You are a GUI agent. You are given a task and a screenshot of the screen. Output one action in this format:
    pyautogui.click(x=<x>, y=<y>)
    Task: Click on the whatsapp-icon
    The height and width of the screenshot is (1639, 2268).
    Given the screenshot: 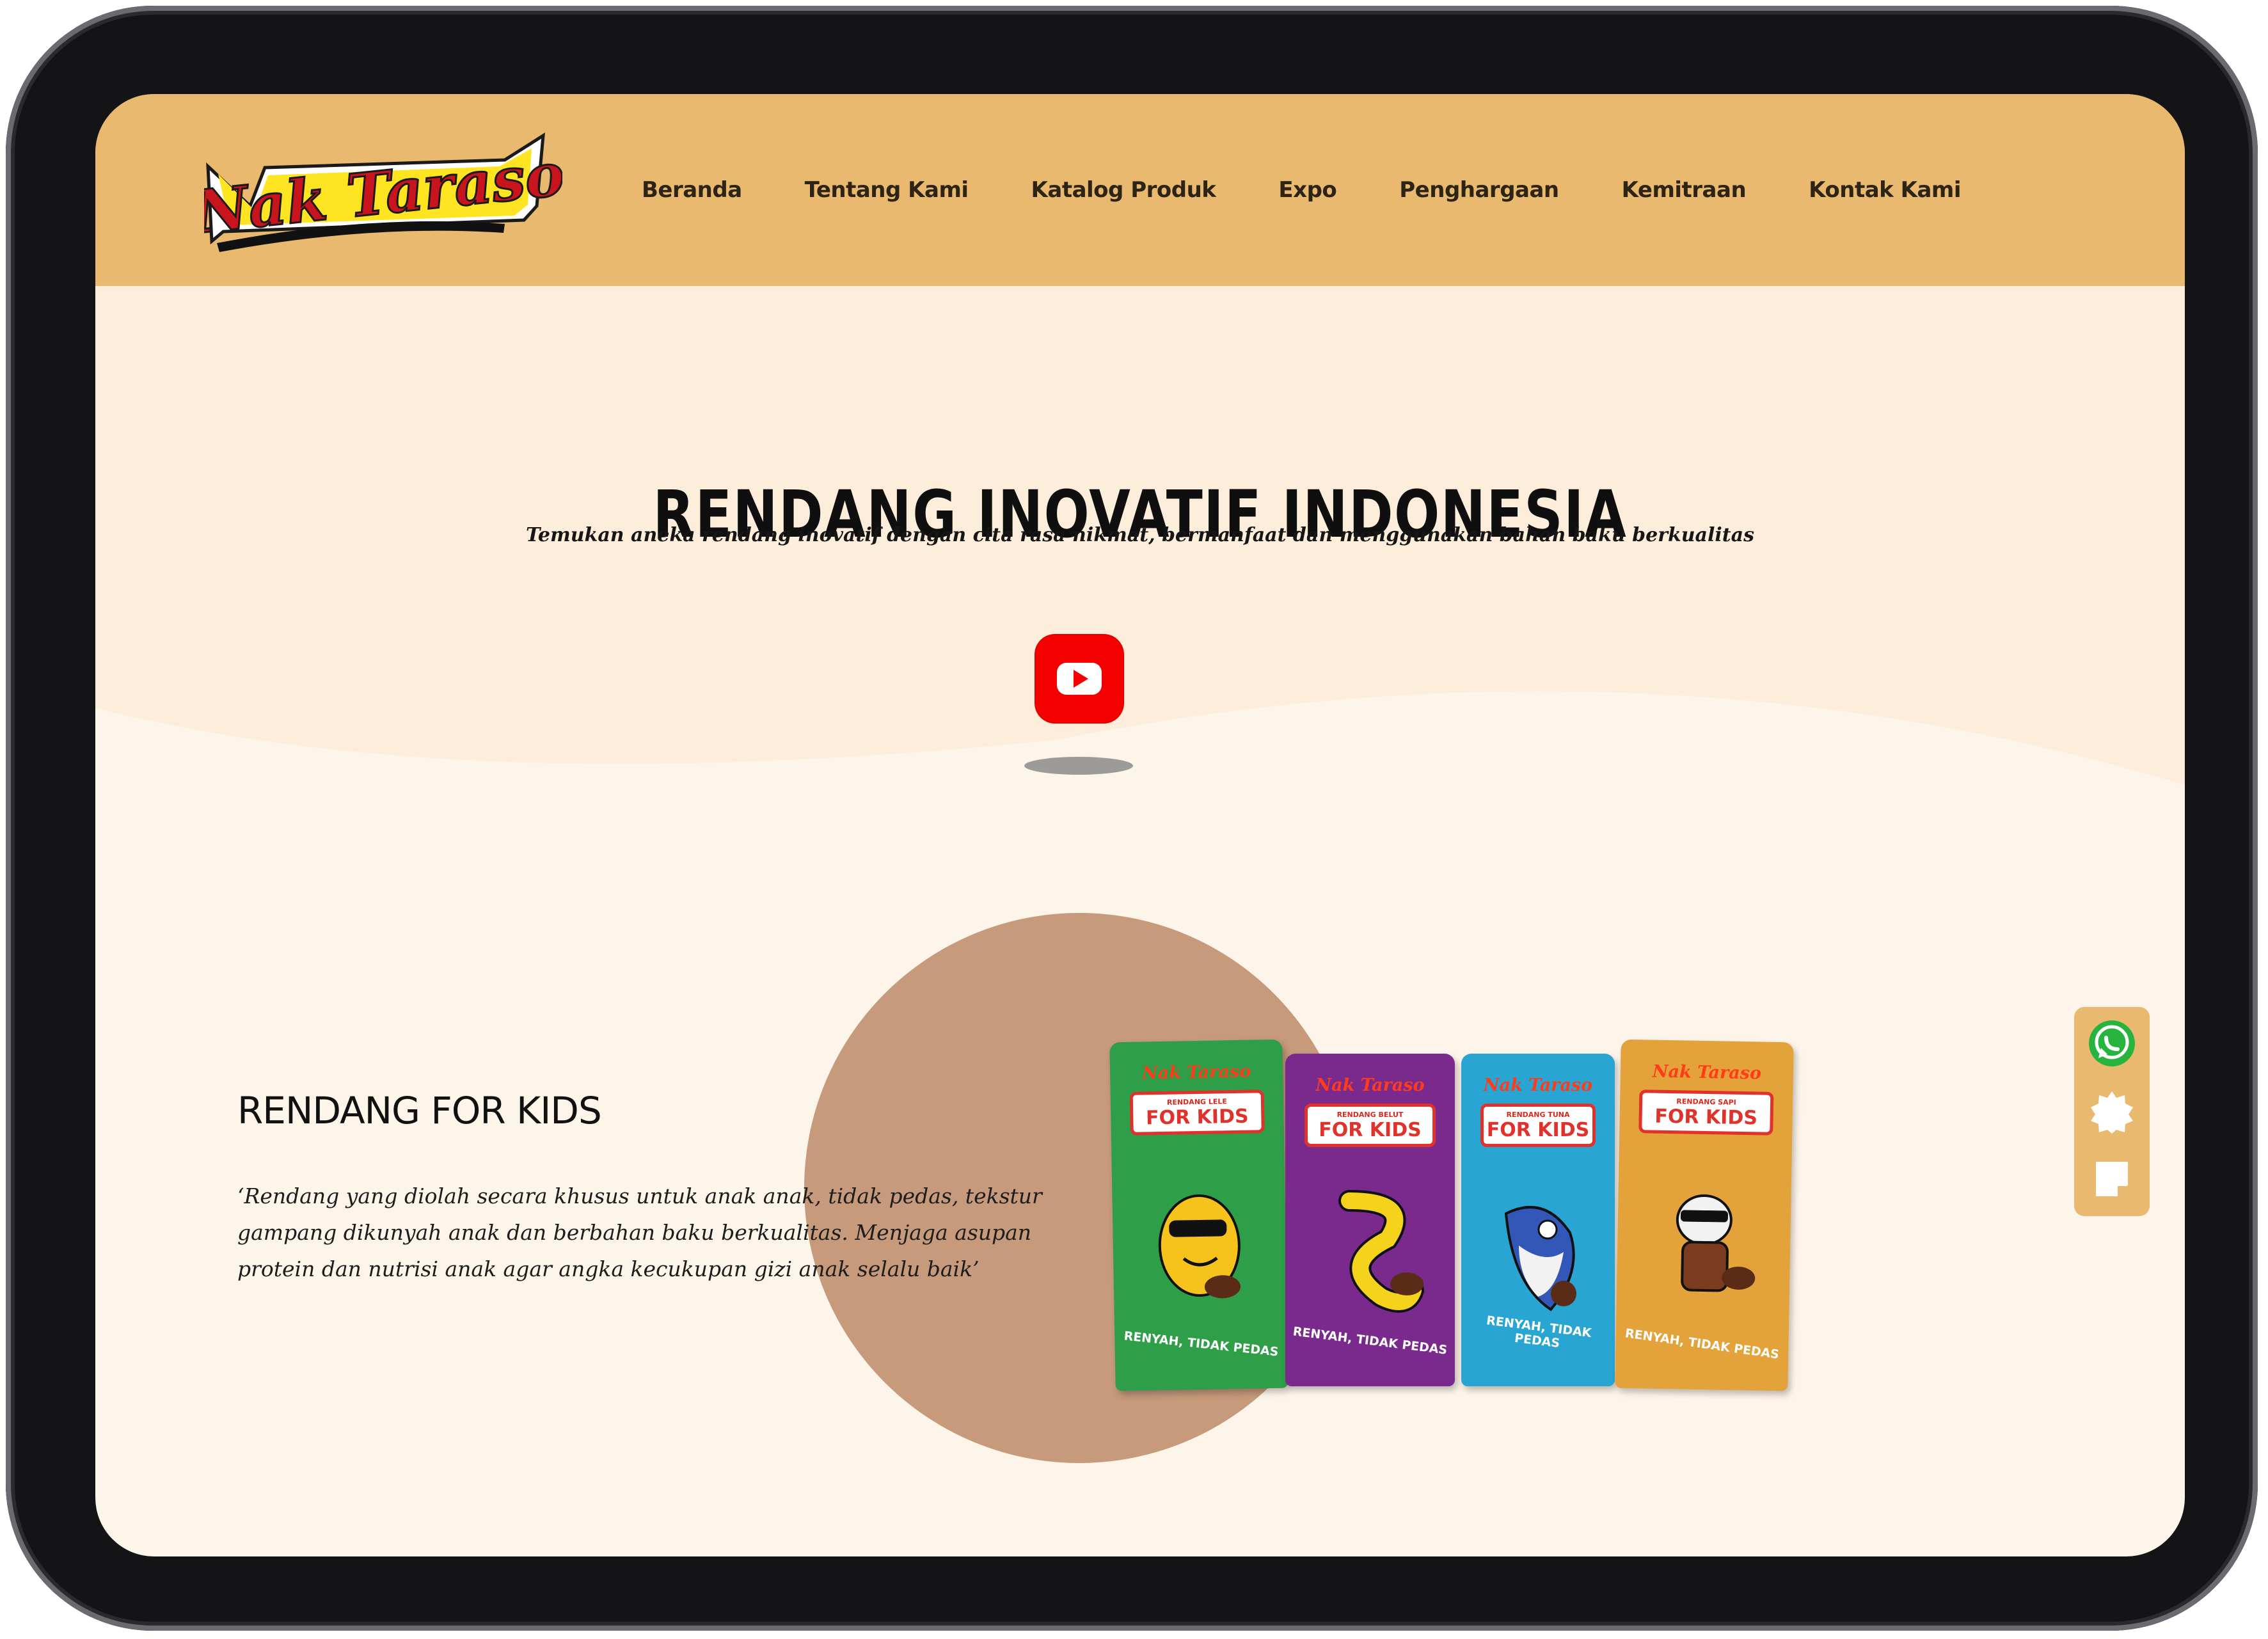 What is the action you would take?
    pyautogui.click(x=2112, y=1043)
    